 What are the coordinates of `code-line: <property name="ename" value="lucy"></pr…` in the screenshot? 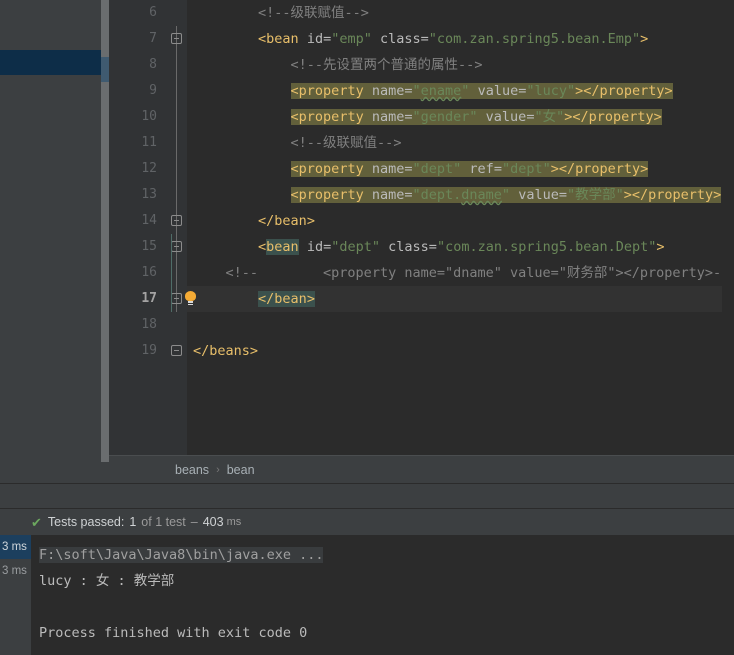 It's located at (460, 91).